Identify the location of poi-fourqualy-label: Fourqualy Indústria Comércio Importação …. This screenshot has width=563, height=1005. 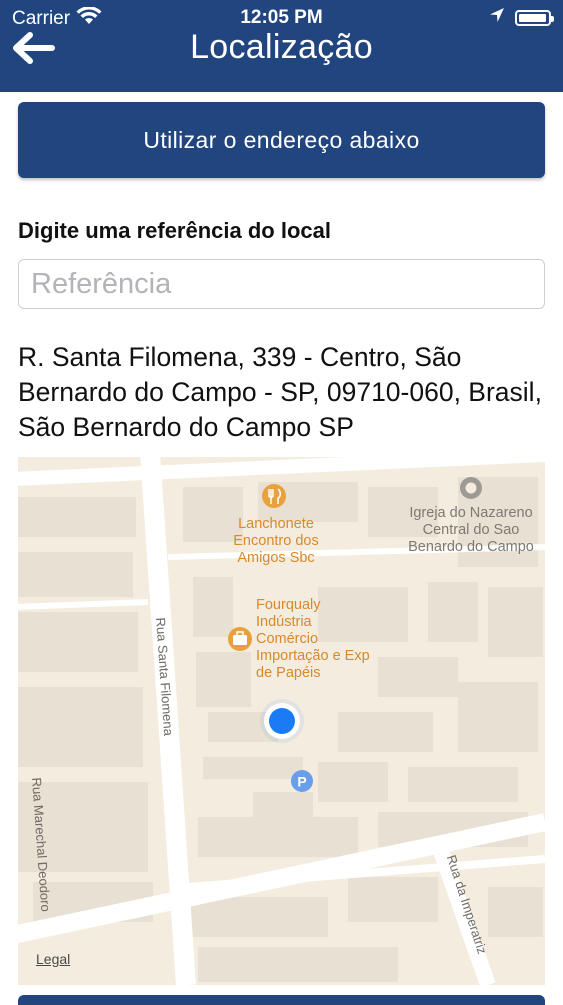
(315, 639).